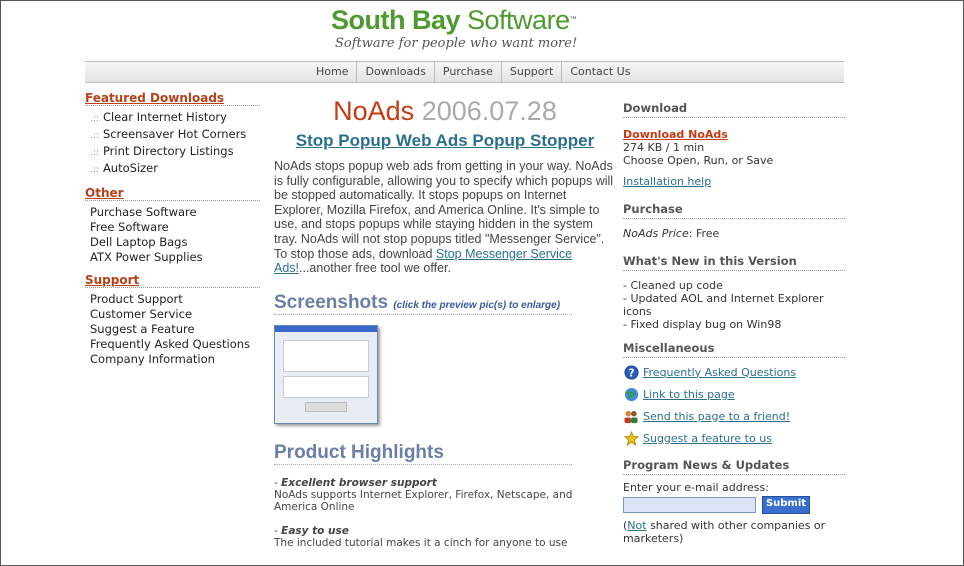 The image size is (964, 566). What do you see at coordinates (326, 328) in the screenshot?
I see `thumbnail-titlebar` at bounding box center [326, 328].